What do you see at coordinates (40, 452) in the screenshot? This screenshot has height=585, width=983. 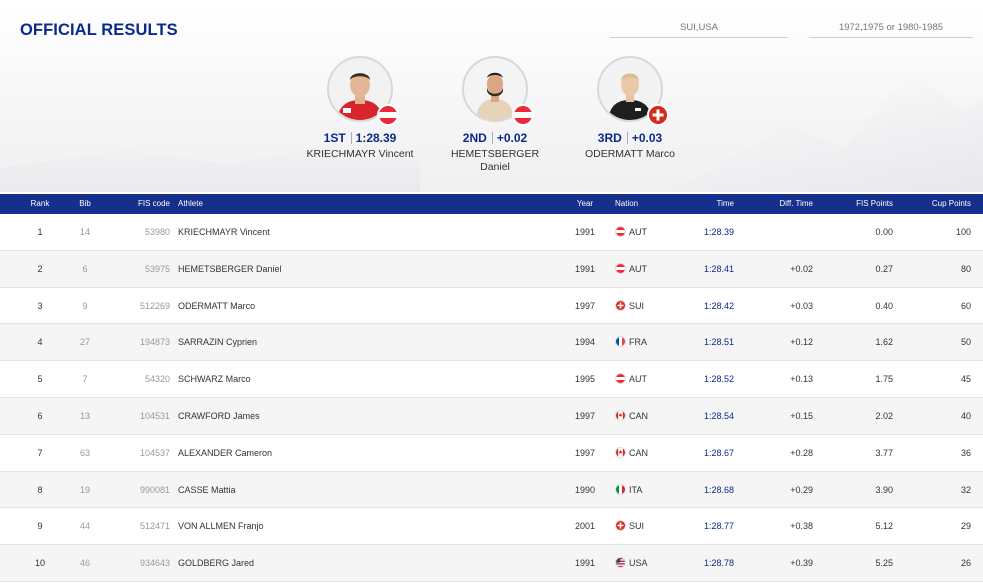 I see `cell-rank: 7` at bounding box center [40, 452].